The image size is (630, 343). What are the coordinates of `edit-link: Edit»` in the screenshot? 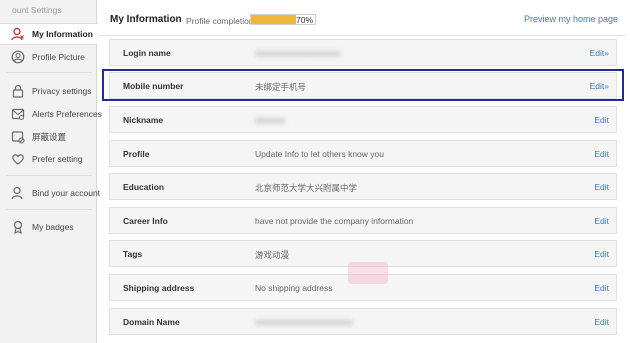 It's located at (599, 53).